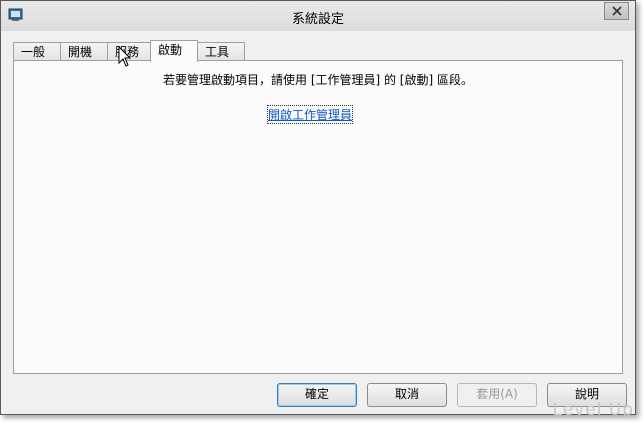  I want to click on tab-general: 一般, so click(37, 51).